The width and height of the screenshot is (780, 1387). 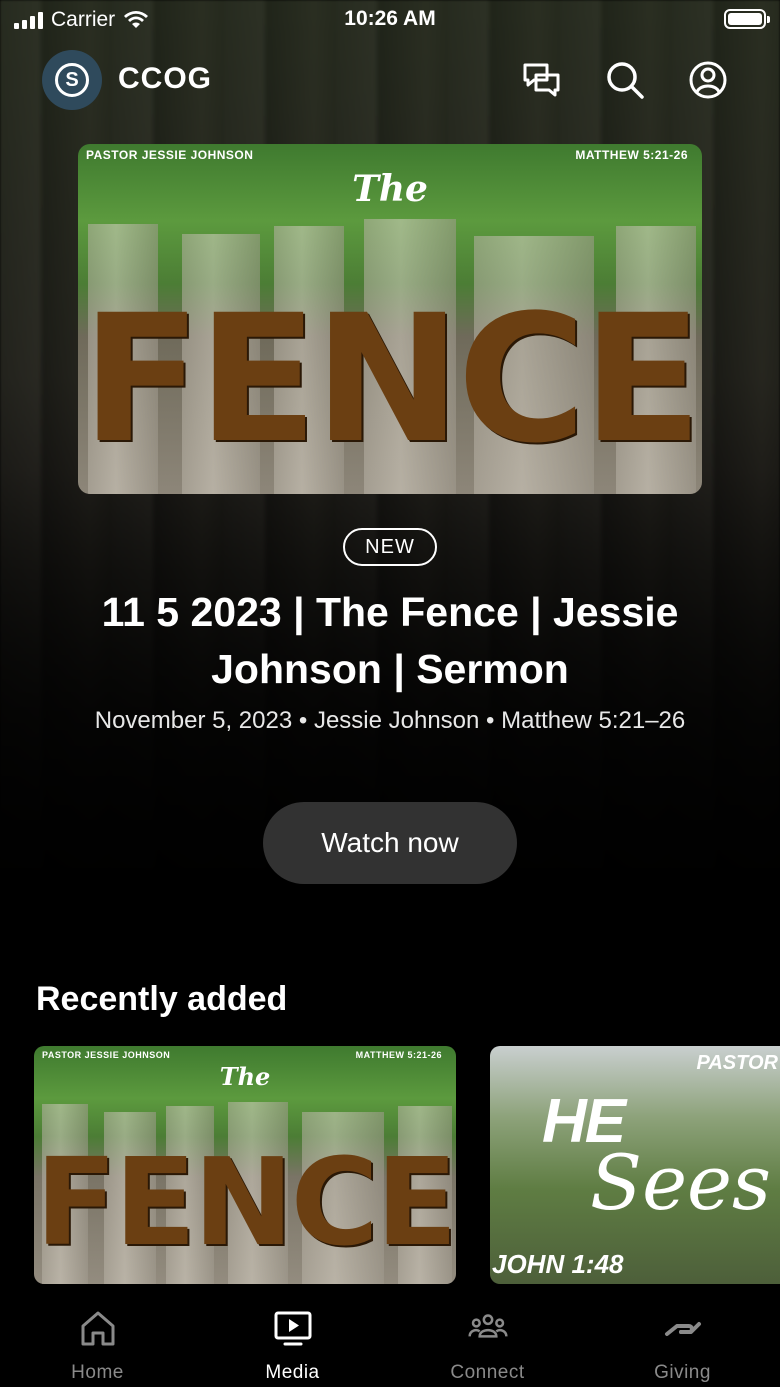 I want to click on status-bar: Carrier 10:26 AM, so click(x=390, y=20).